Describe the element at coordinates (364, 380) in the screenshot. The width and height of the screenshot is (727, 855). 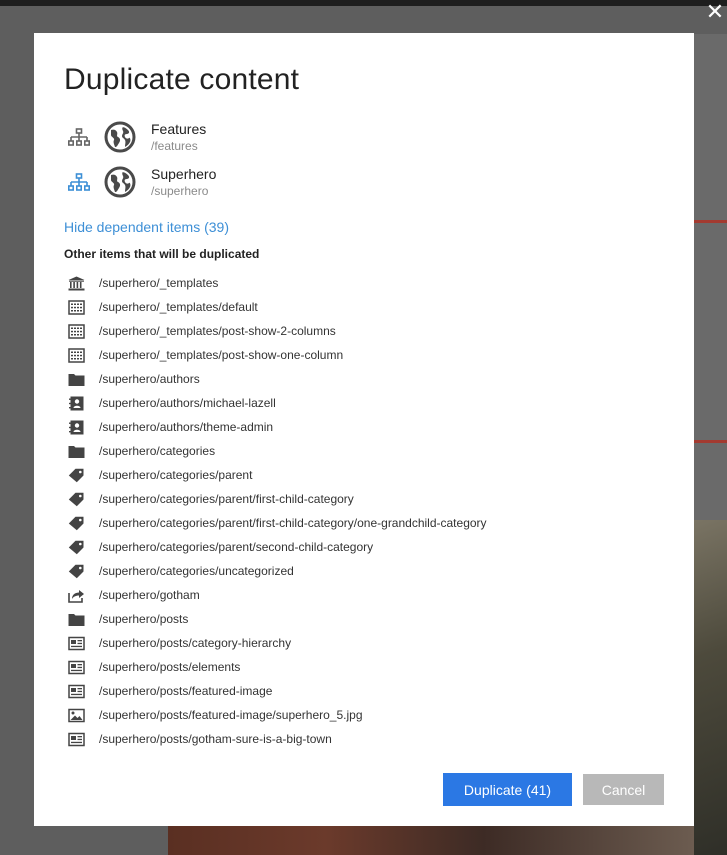
I see `list-item: /superhero/authors` at that location.